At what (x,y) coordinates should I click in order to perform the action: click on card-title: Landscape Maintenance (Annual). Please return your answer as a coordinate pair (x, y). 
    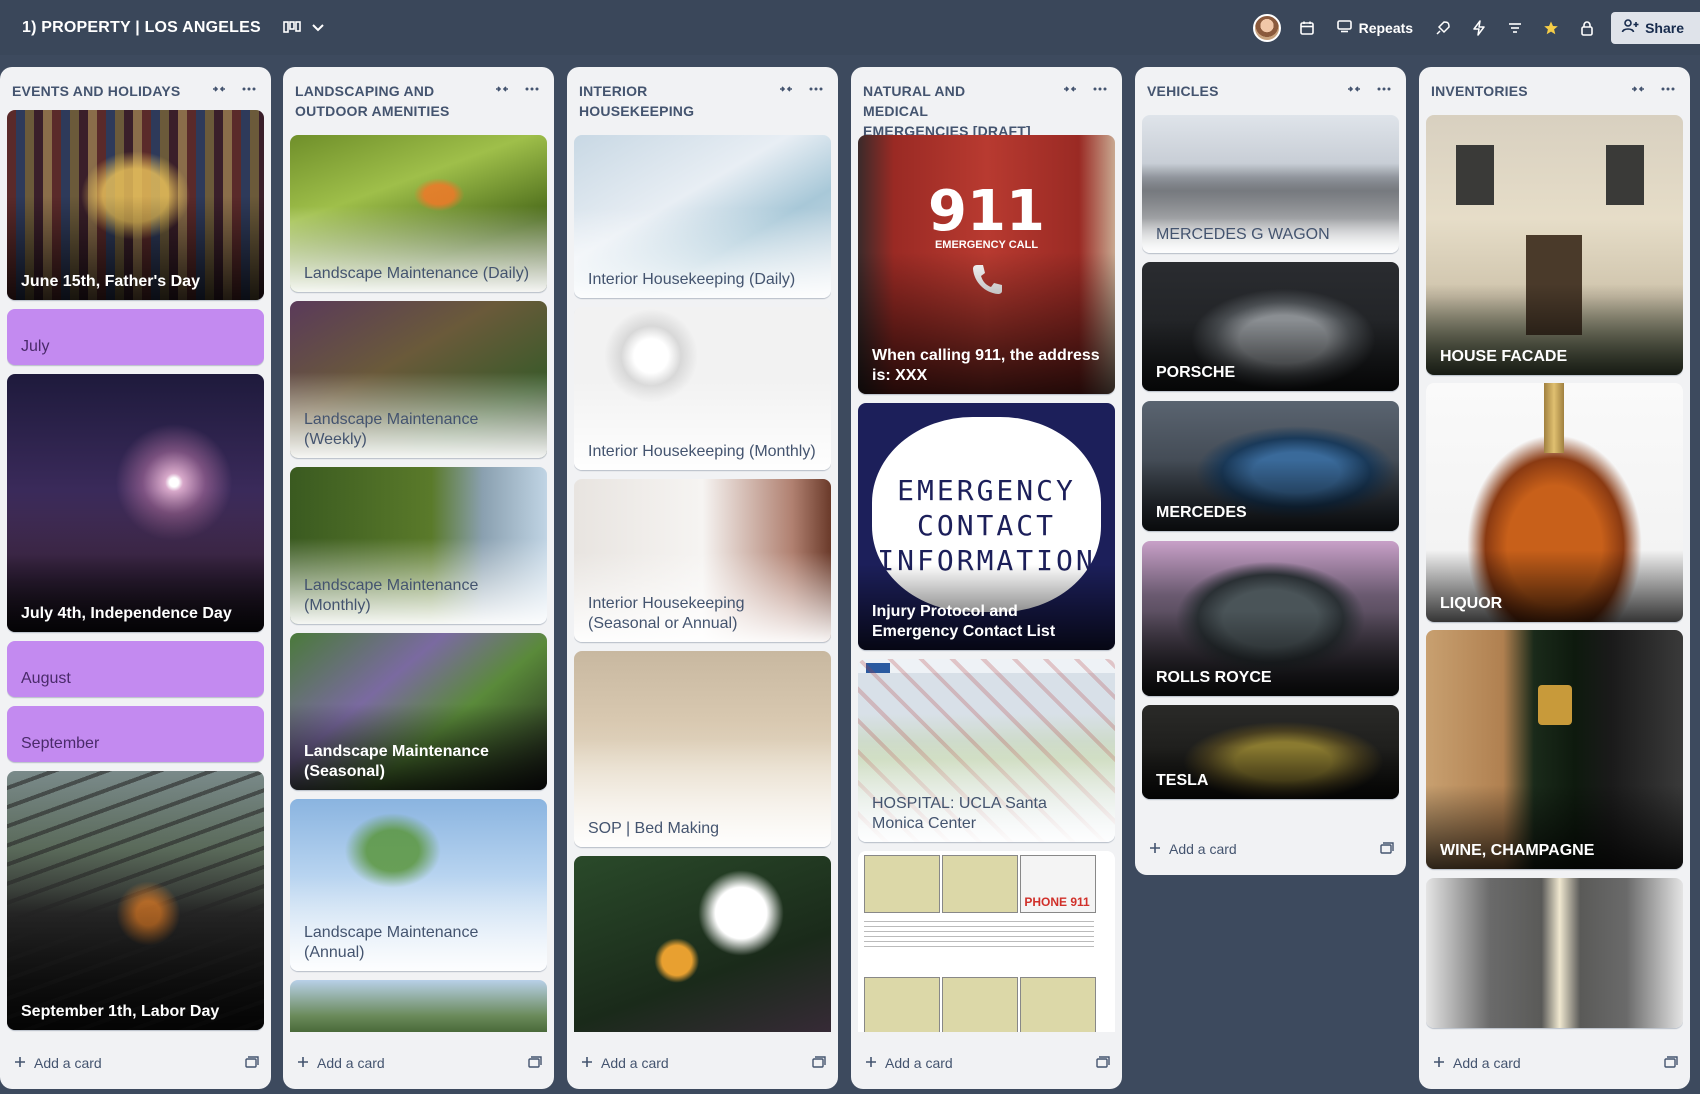
    Looking at the image, I should click on (391, 942).